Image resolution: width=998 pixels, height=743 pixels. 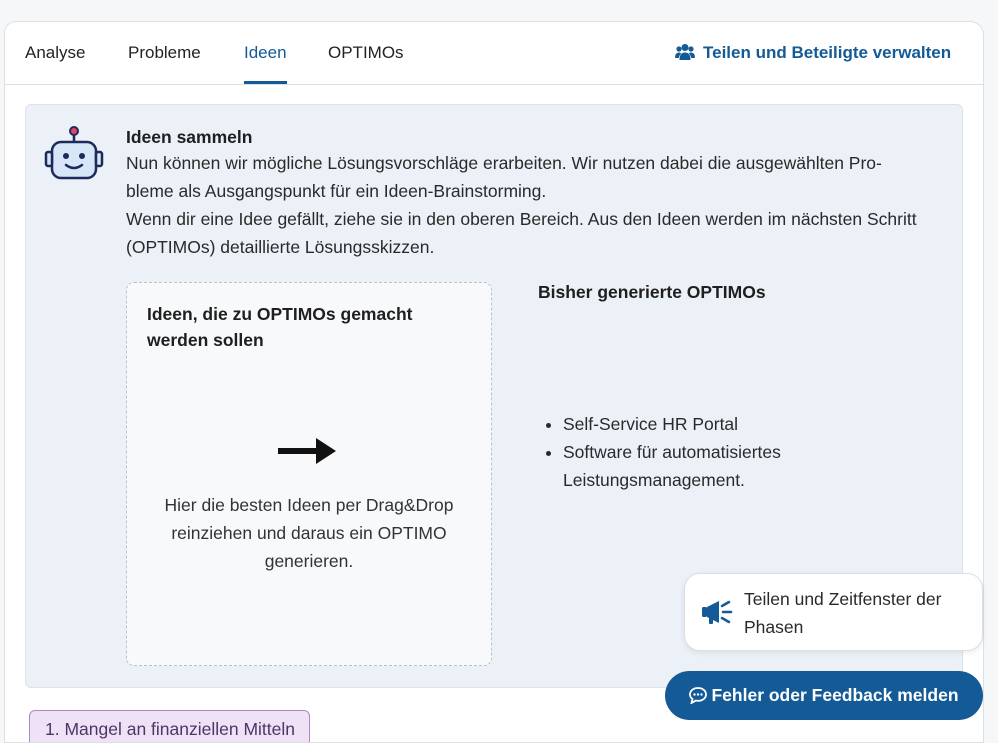 I want to click on generated-optimos-title: Bisher generierte OPTIMOs, so click(x=652, y=292).